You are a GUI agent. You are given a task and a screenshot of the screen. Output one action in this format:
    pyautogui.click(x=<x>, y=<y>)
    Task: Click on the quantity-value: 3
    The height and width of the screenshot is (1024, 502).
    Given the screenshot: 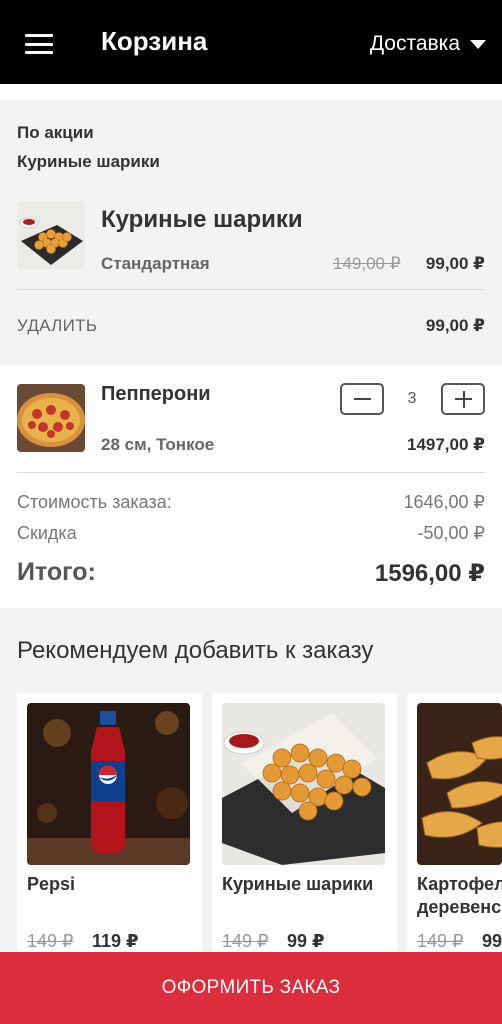 What is the action you would take?
    pyautogui.click(x=412, y=398)
    